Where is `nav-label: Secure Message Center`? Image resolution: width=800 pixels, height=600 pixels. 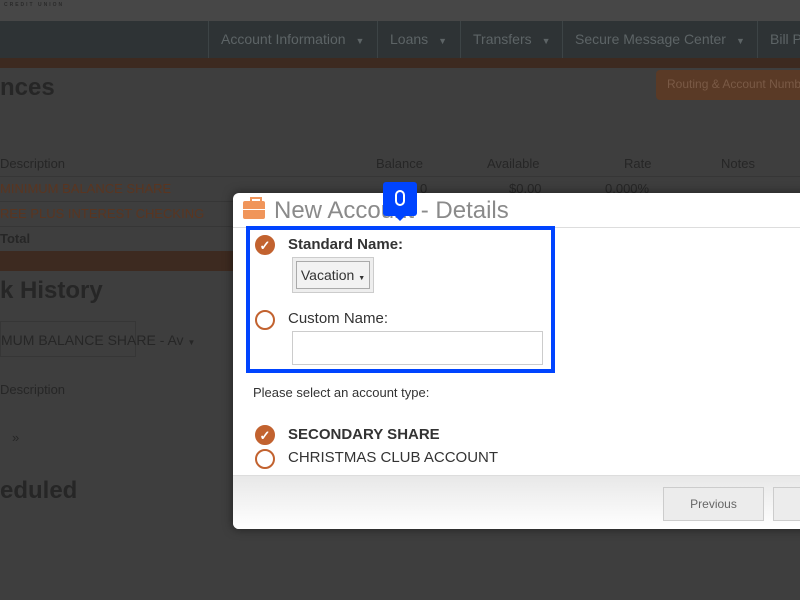
nav-label: Secure Message Center is located at coordinates (650, 39).